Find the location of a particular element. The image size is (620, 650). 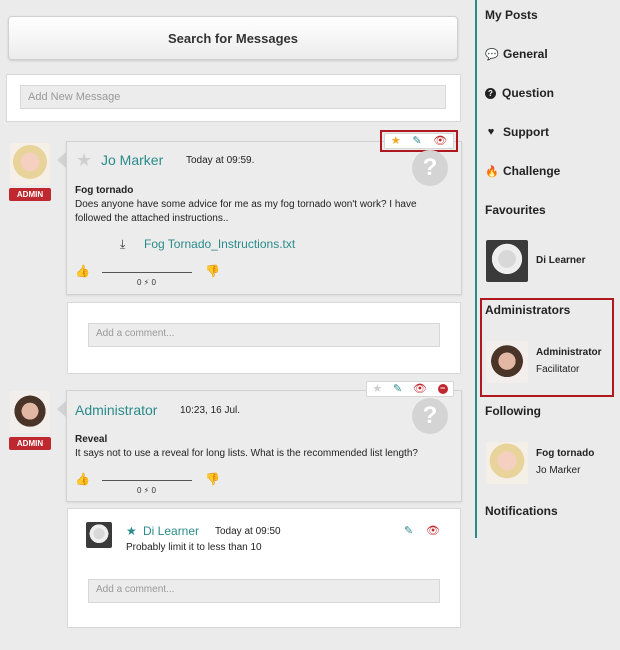

heart-icon: ♥ is located at coordinates (491, 132).